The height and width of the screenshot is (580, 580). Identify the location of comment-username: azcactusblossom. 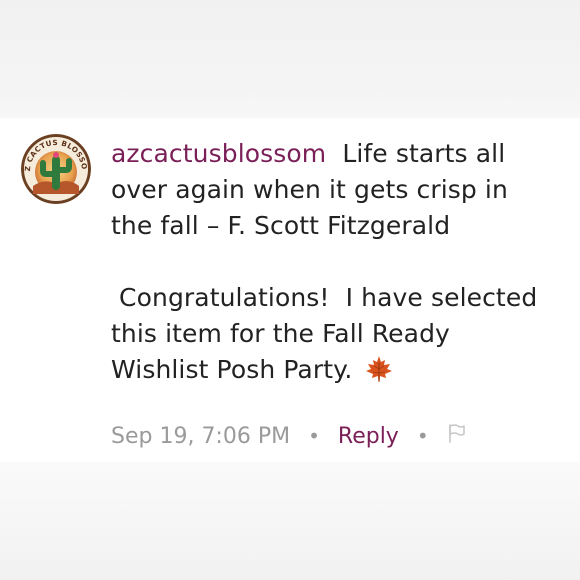
(218, 153).